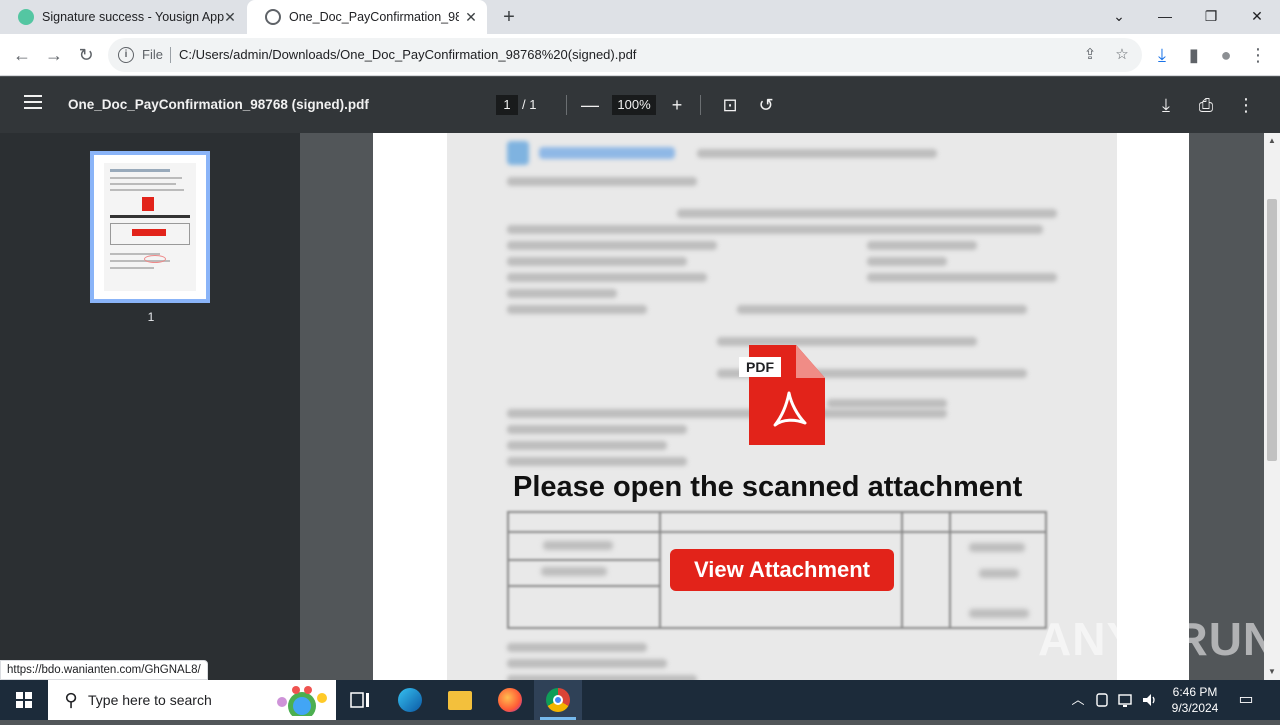  What do you see at coordinates (529, 104) in the screenshot?
I see `page-total: / 1` at bounding box center [529, 104].